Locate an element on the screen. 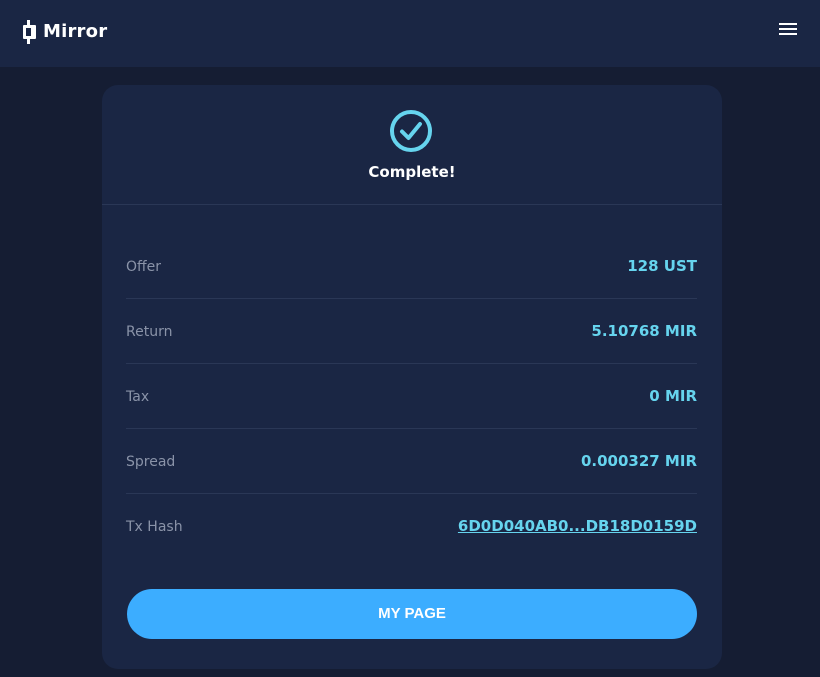 The image size is (820, 677). mirror-logo: Mirror is located at coordinates (65, 32).